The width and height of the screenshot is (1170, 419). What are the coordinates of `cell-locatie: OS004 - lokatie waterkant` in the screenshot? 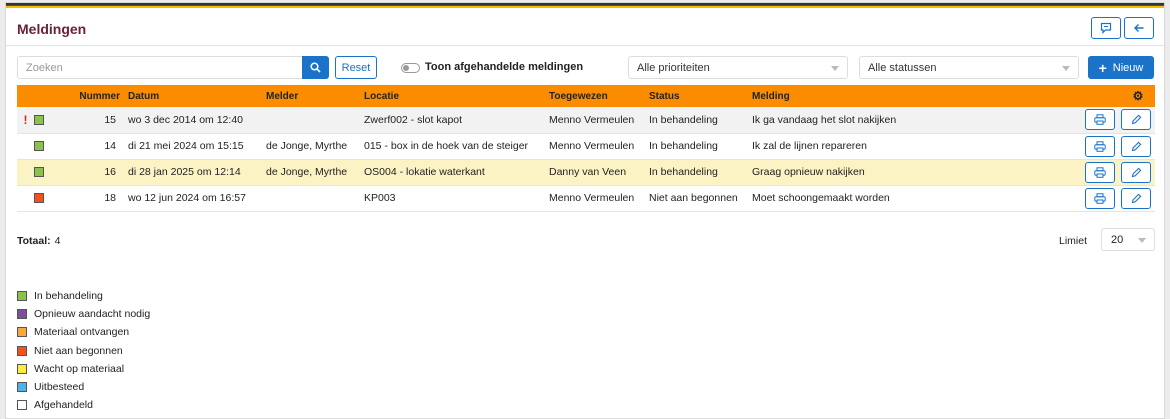 It's located at (456, 172).